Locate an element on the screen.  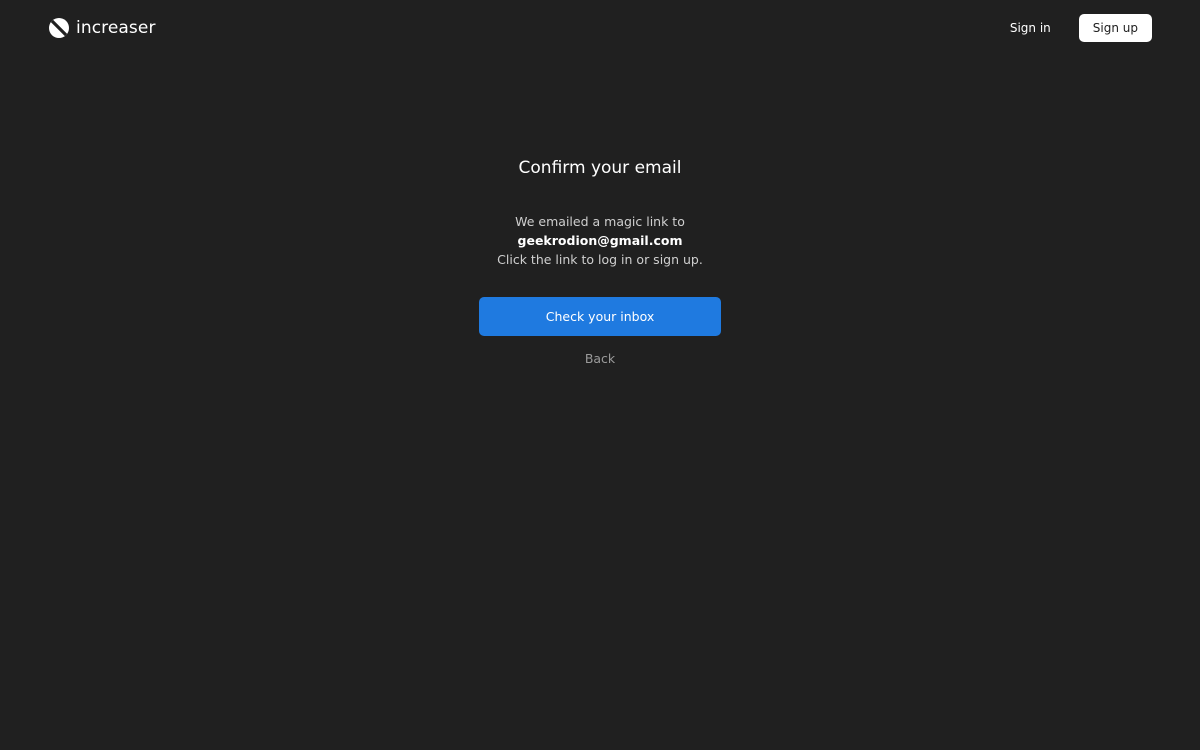
brand-name: increaser is located at coordinates (116, 28).